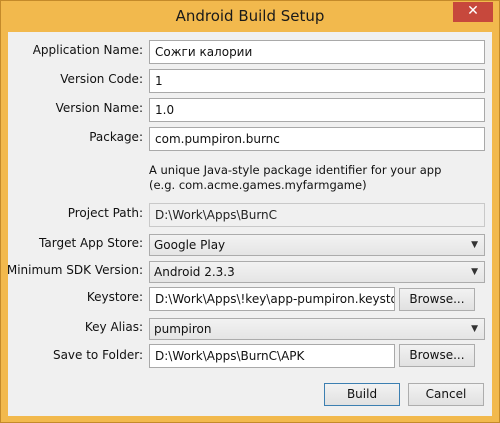 The image size is (500, 423). Describe the element at coordinates (317, 52) in the screenshot. I see `application-name-field: Сожги калории` at that location.